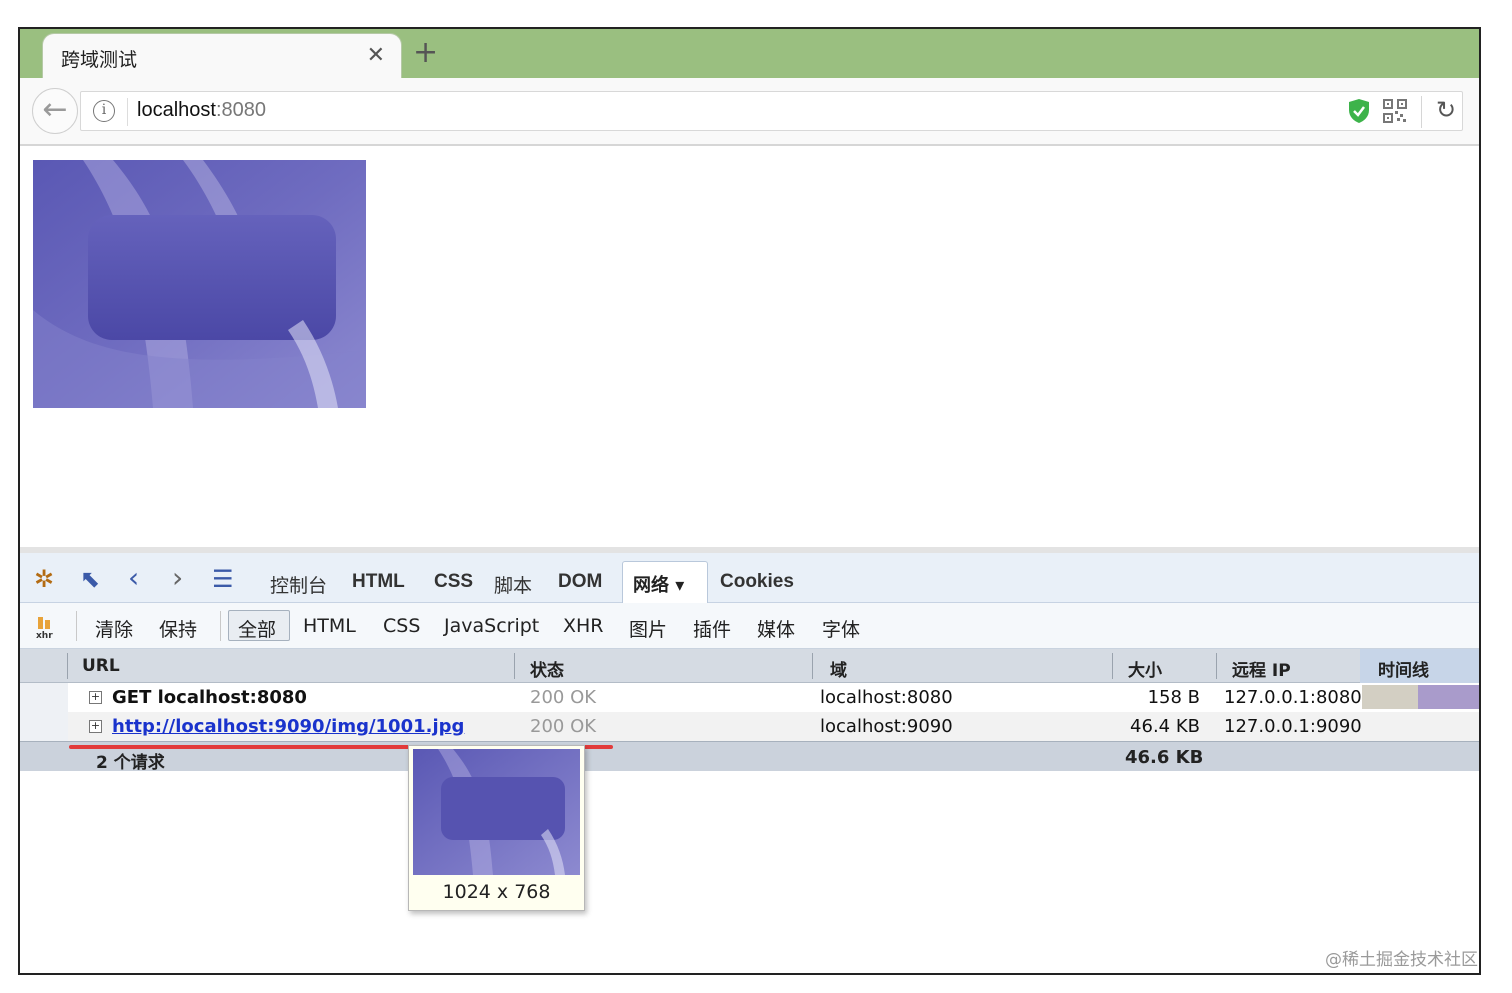 The height and width of the screenshot is (993, 1512). Describe the element at coordinates (1395, 111) in the screenshot. I see `qr-code-icon` at that location.